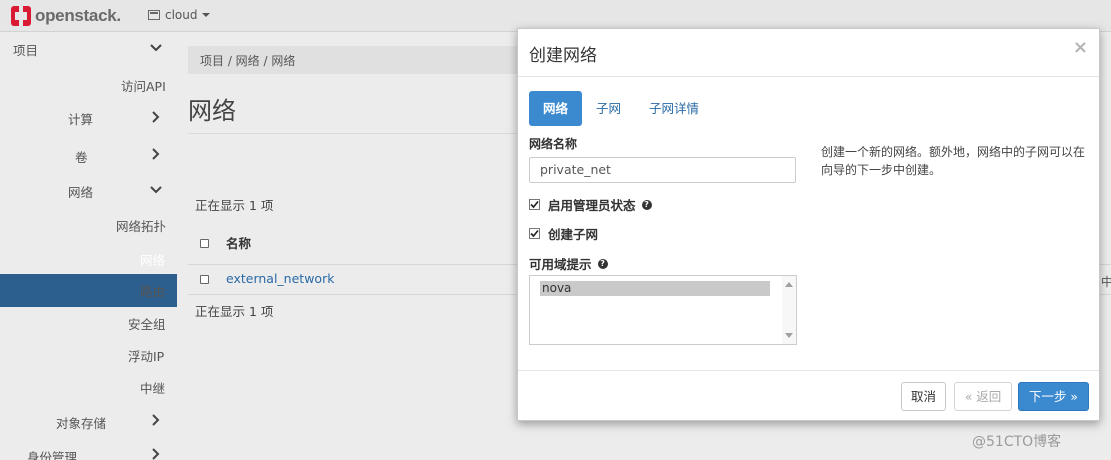 Image resolution: width=1111 pixels, height=460 pixels. Describe the element at coordinates (353, 60) in the screenshot. I see `breadcrumb: 项目 / 网络 / 网络` at that location.